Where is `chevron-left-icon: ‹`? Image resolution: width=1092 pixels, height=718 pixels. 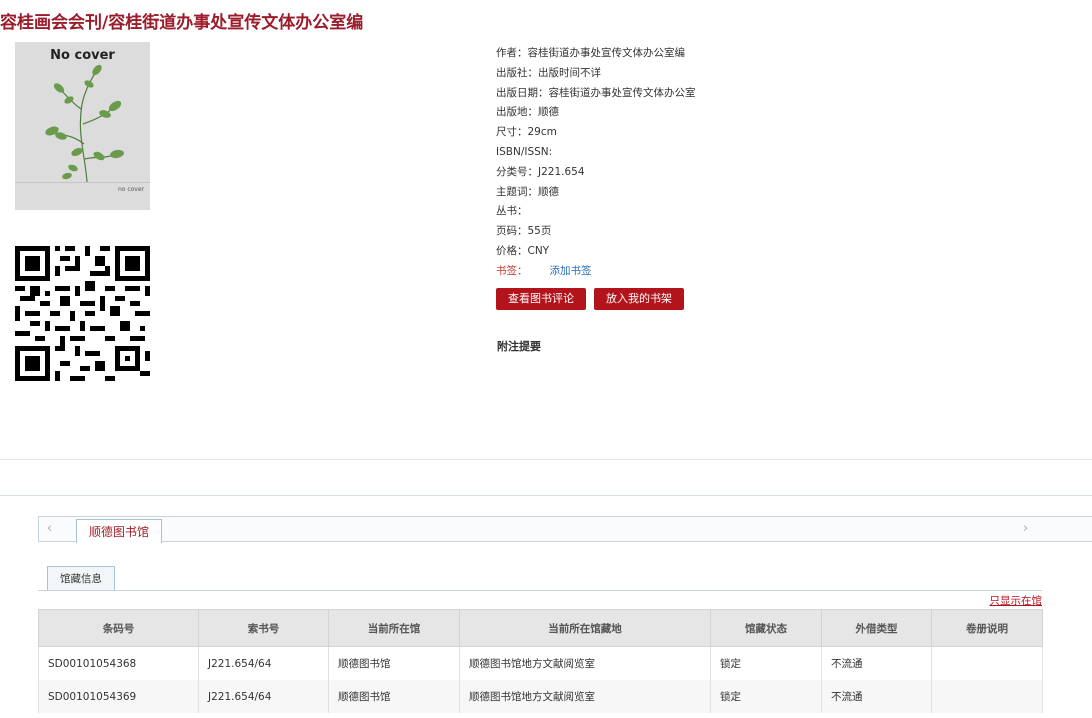
chevron-left-icon: ‹ is located at coordinates (49, 528).